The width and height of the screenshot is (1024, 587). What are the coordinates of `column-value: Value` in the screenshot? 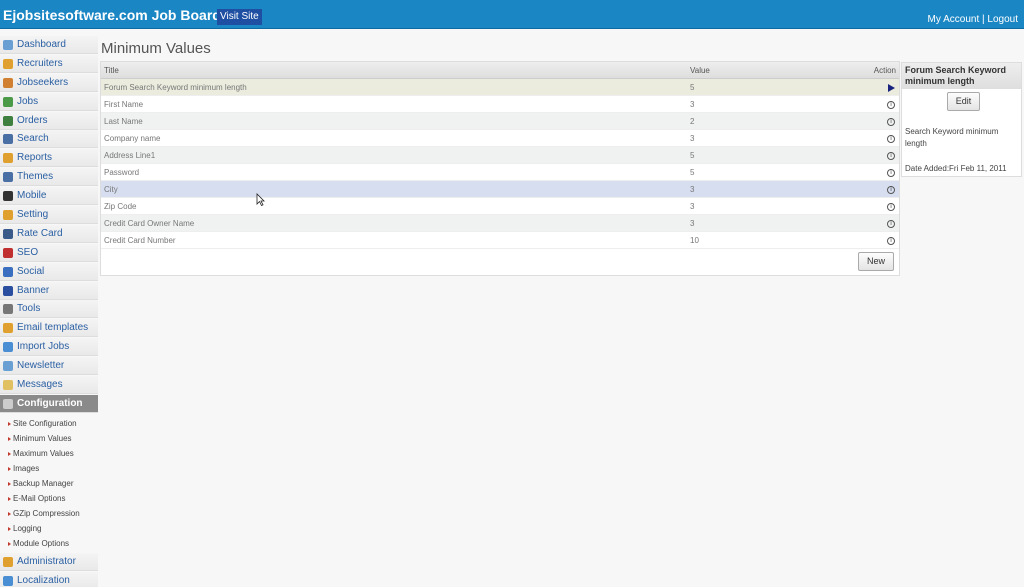 It's located at (700, 70).